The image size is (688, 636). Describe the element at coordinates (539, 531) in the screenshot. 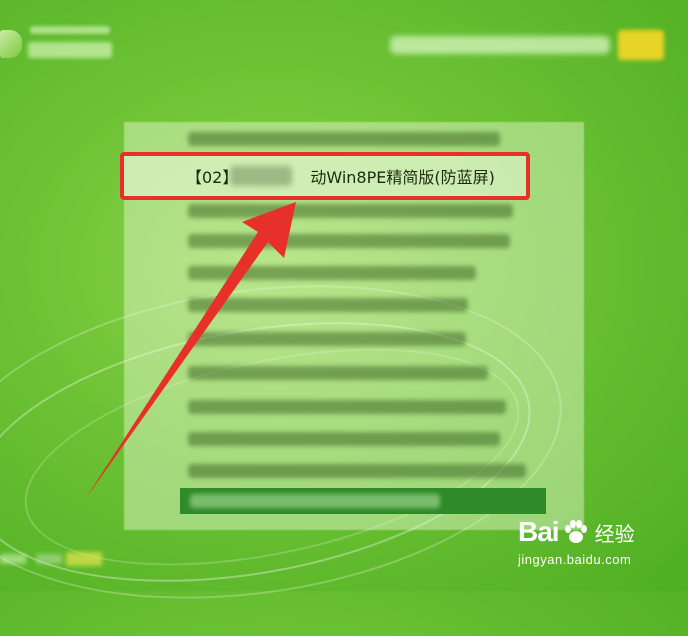

I see `watermark-brand-latin: Bai` at that location.